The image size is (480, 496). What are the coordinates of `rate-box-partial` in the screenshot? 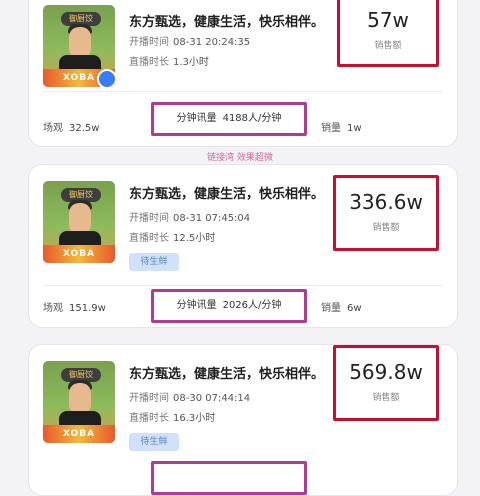 It's located at (229, 478).